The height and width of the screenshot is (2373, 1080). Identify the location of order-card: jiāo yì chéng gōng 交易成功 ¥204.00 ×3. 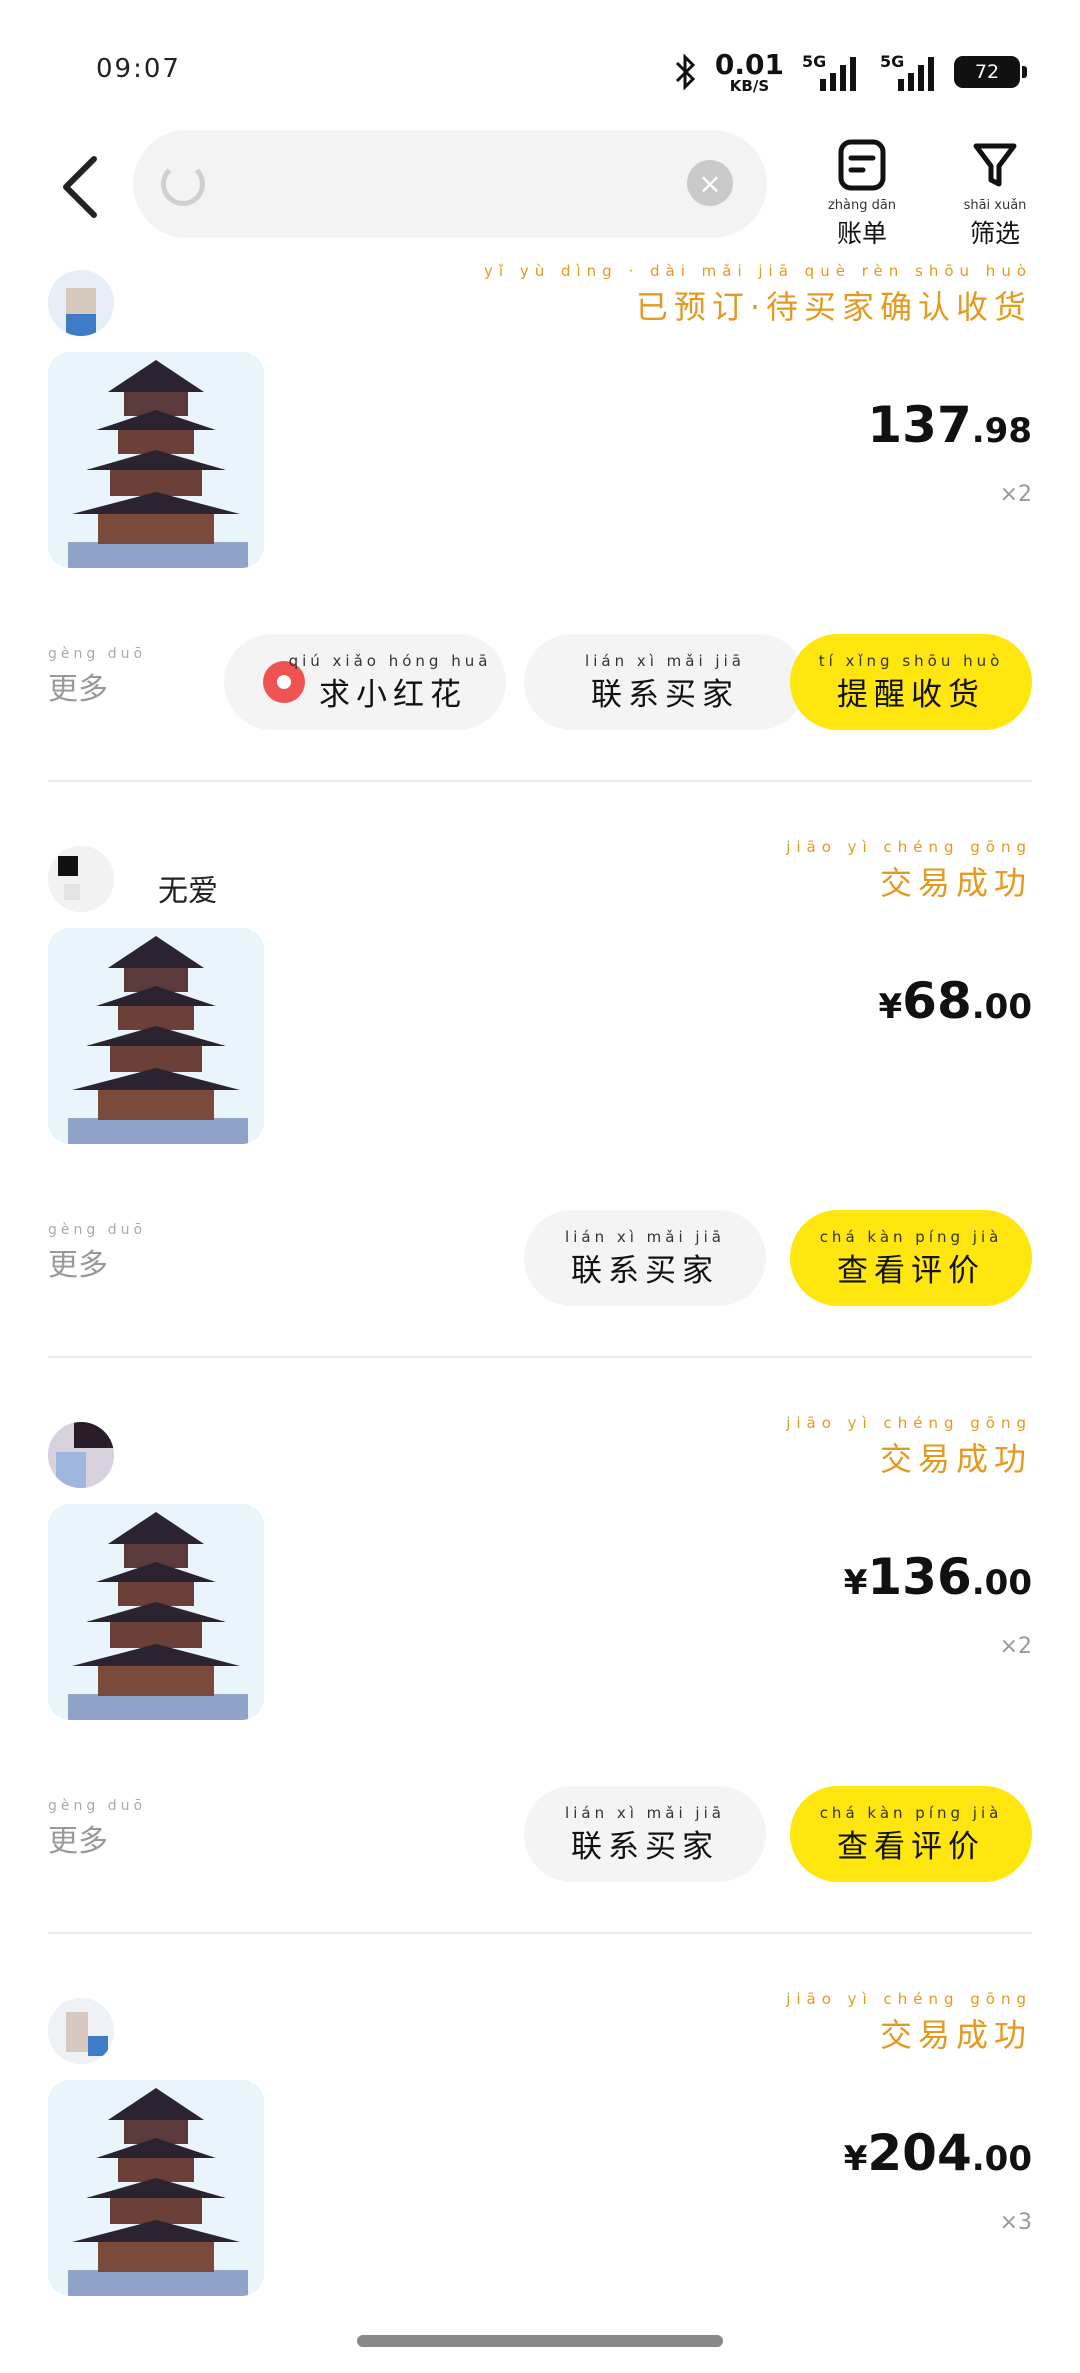
(540, 2160).